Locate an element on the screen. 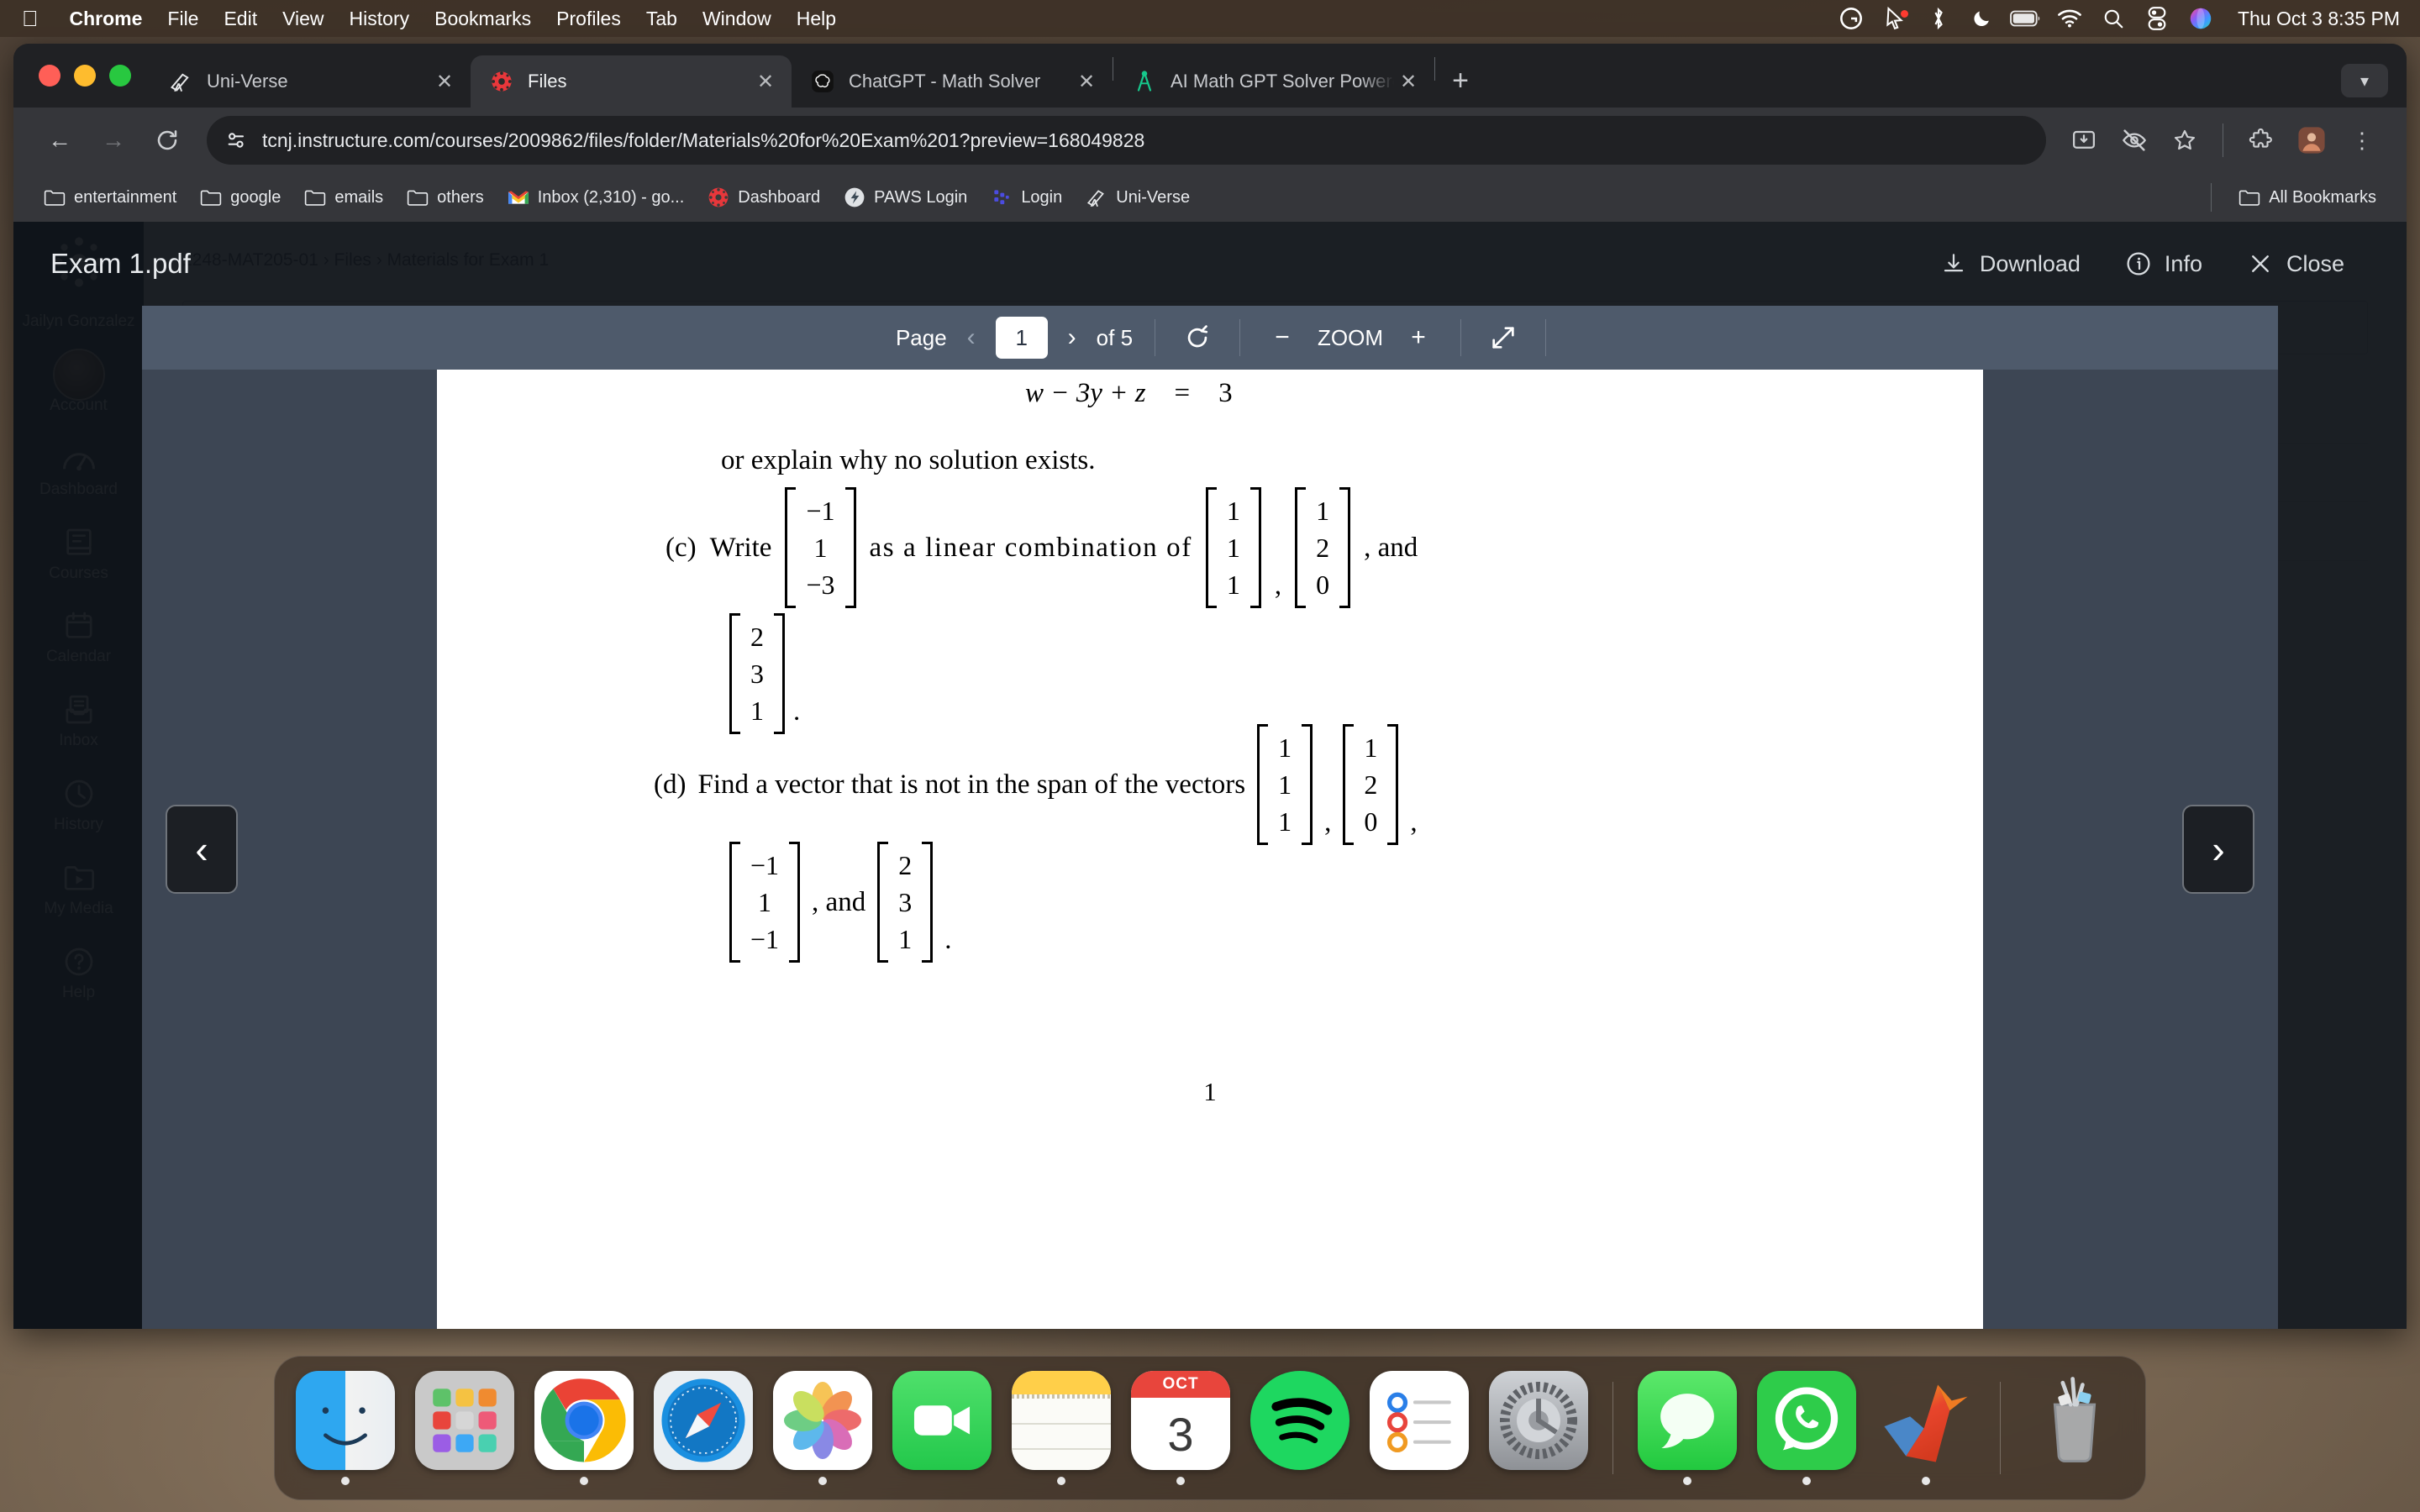 Image resolution: width=2420 pixels, height=1512 pixels. window-close-button is located at coordinates (50, 76).